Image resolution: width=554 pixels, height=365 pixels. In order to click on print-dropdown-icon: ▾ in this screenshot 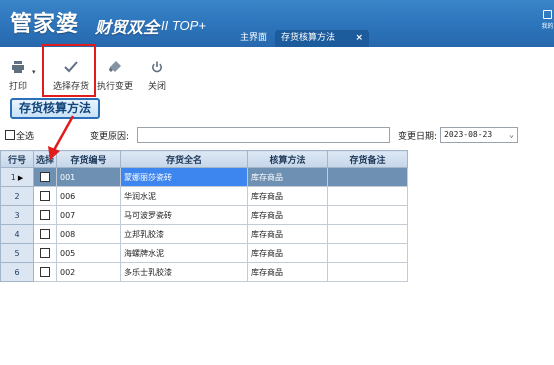, I will do `click(34, 72)`.